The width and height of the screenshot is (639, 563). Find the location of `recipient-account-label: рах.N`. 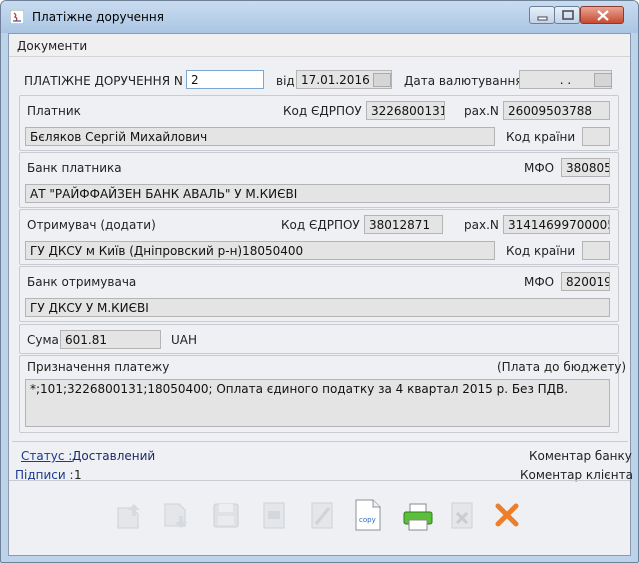

recipient-account-label: рах.N is located at coordinates (481, 225).